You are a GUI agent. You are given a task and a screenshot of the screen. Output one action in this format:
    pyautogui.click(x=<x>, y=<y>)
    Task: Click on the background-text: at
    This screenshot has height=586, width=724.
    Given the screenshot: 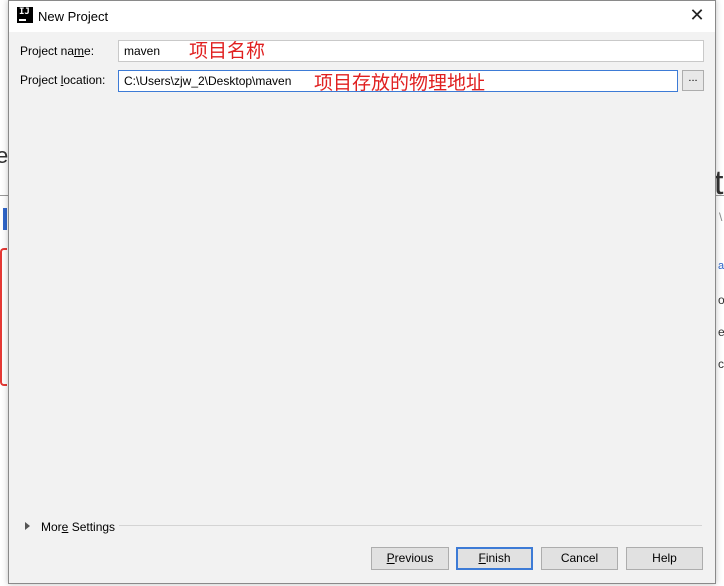 What is the action you would take?
    pyautogui.click(x=721, y=266)
    